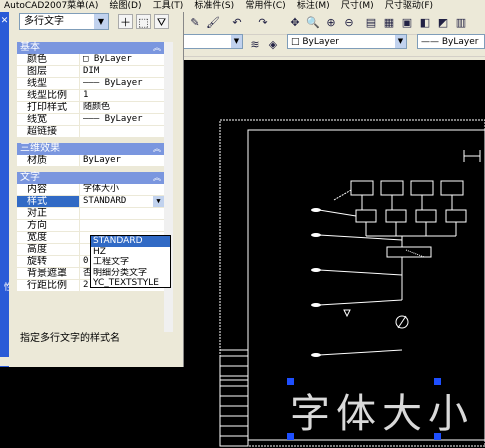 The width and height of the screenshot is (485, 448). I want to click on linetype-control-combo: —— ByLayer, so click(451, 41).